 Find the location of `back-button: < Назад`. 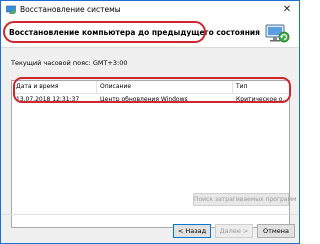

back-button: < Назад is located at coordinates (192, 231).